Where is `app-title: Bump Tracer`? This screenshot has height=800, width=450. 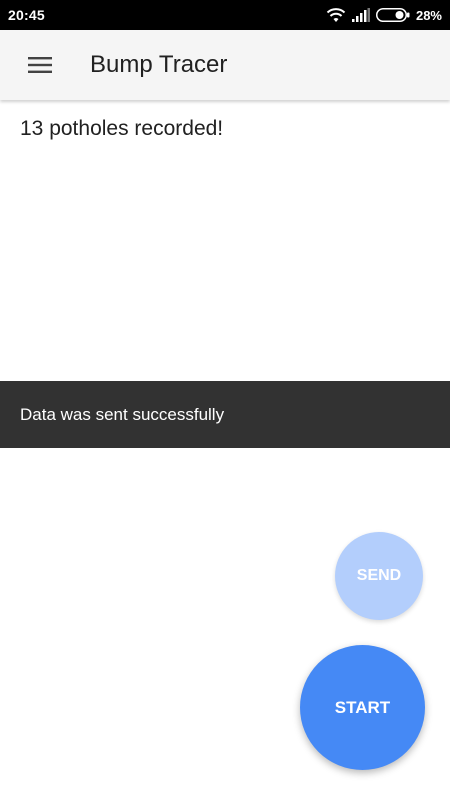 app-title: Bump Tracer is located at coordinates (159, 64).